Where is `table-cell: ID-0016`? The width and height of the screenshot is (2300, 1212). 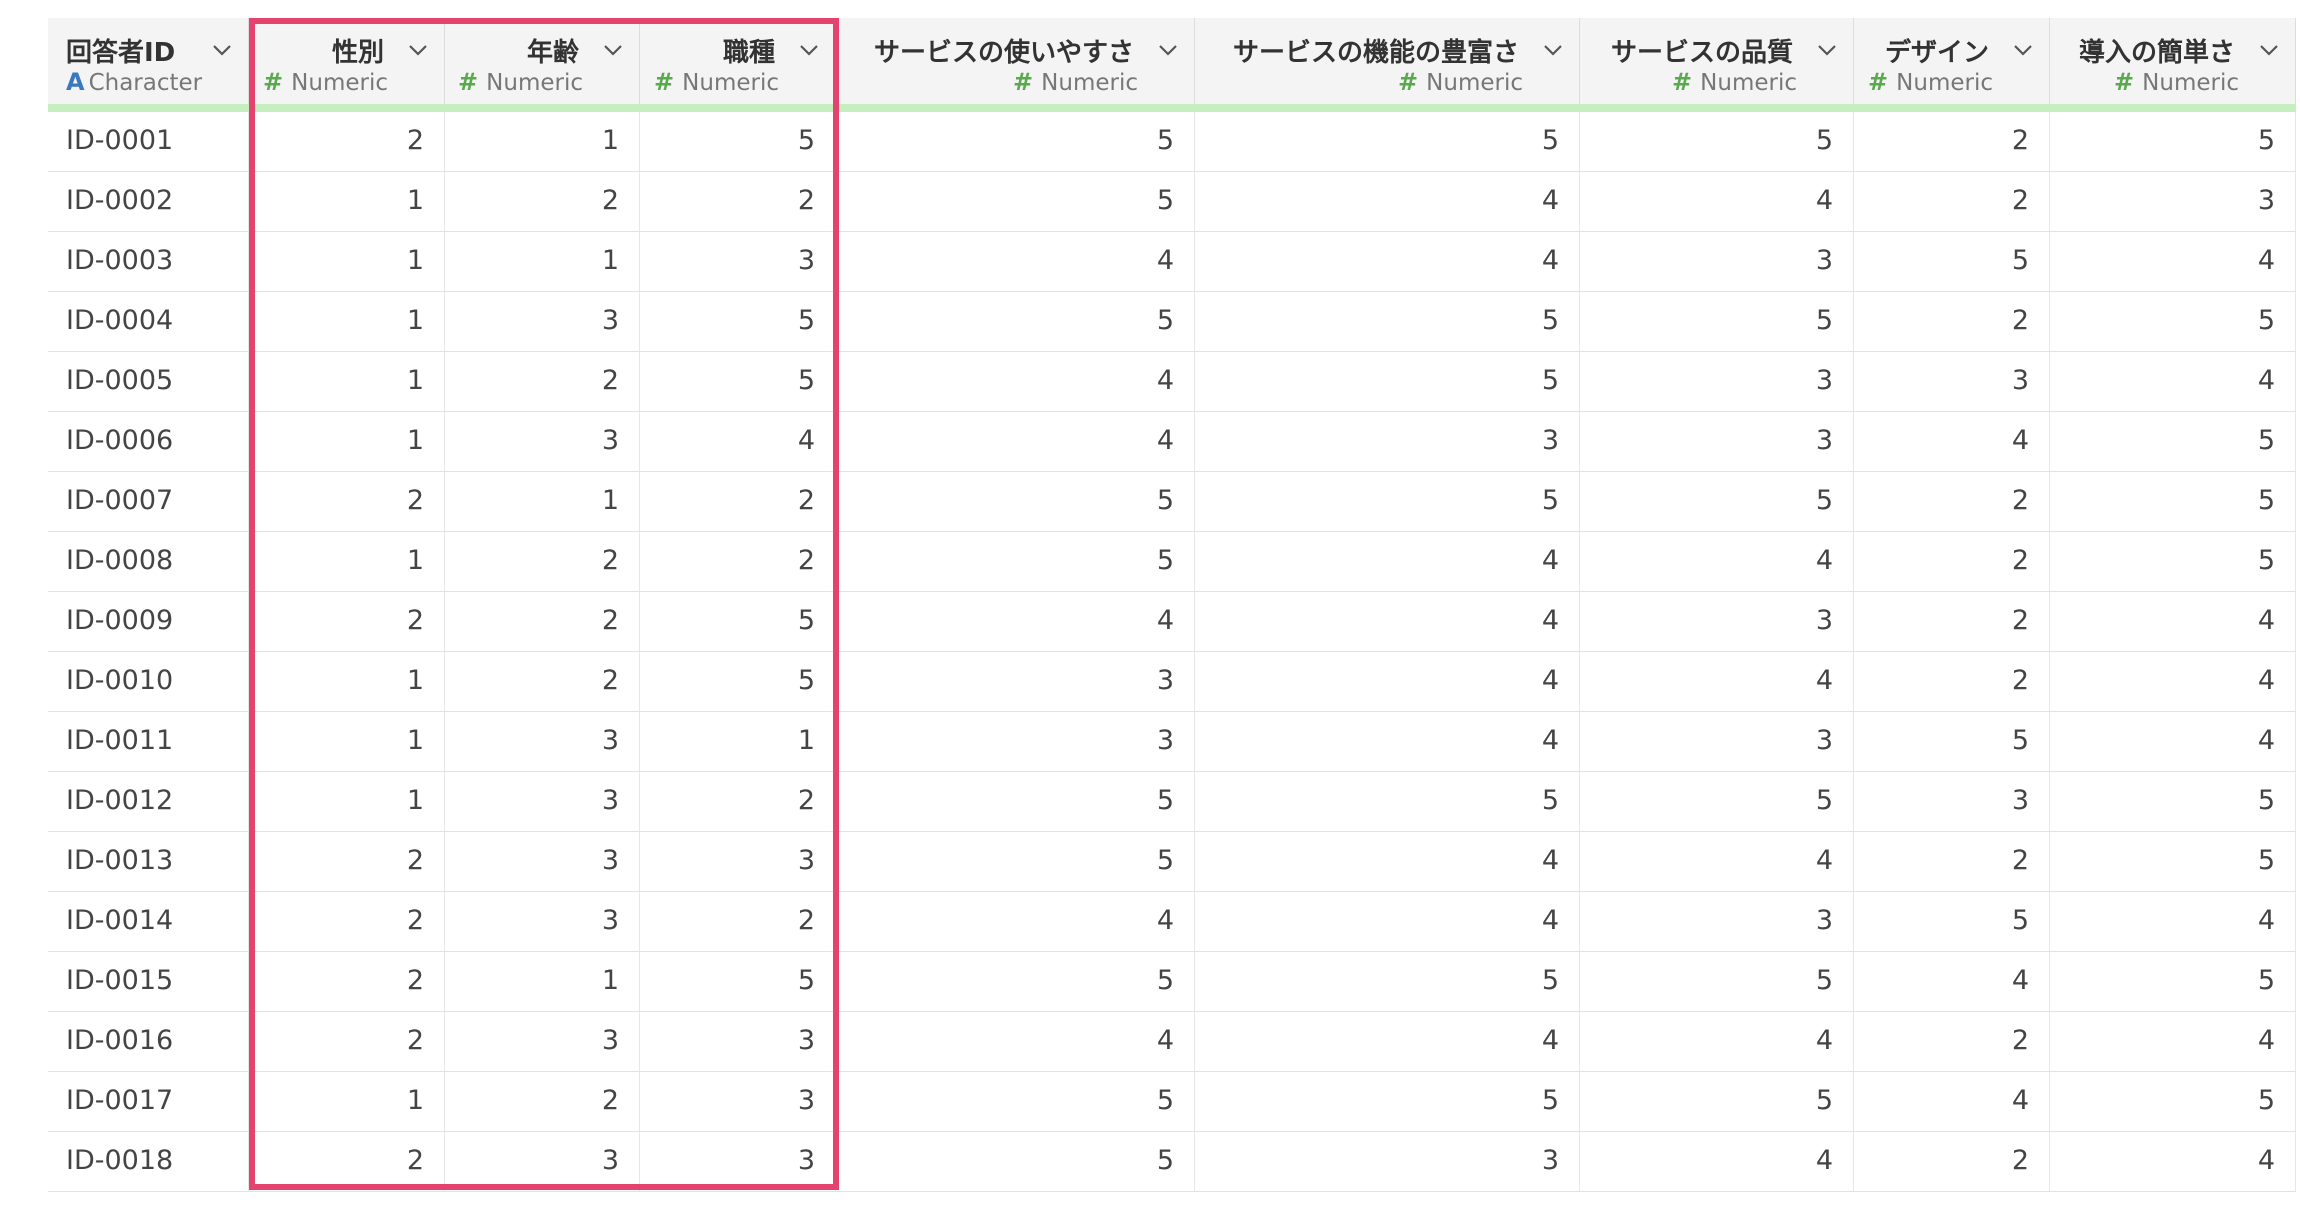
table-cell: ID-0016 is located at coordinates (148, 1041).